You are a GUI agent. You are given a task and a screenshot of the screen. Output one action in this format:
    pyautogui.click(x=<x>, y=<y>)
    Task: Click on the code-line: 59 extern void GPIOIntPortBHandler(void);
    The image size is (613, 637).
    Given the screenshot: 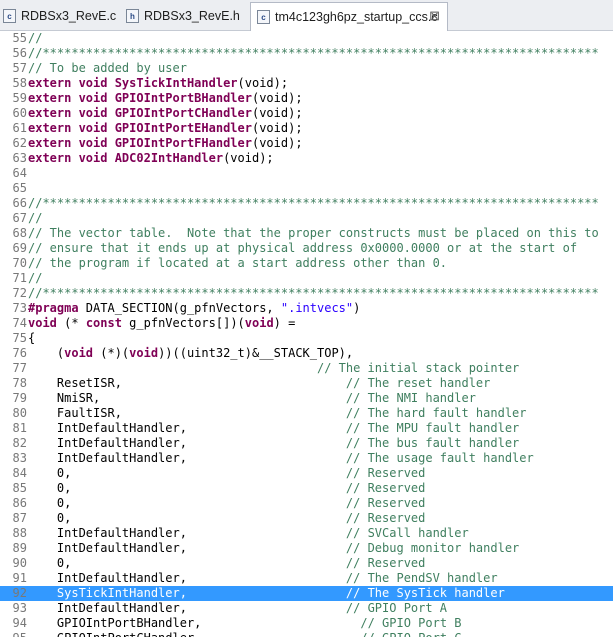 What is the action you would take?
    pyautogui.click(x=306, y=98)
    